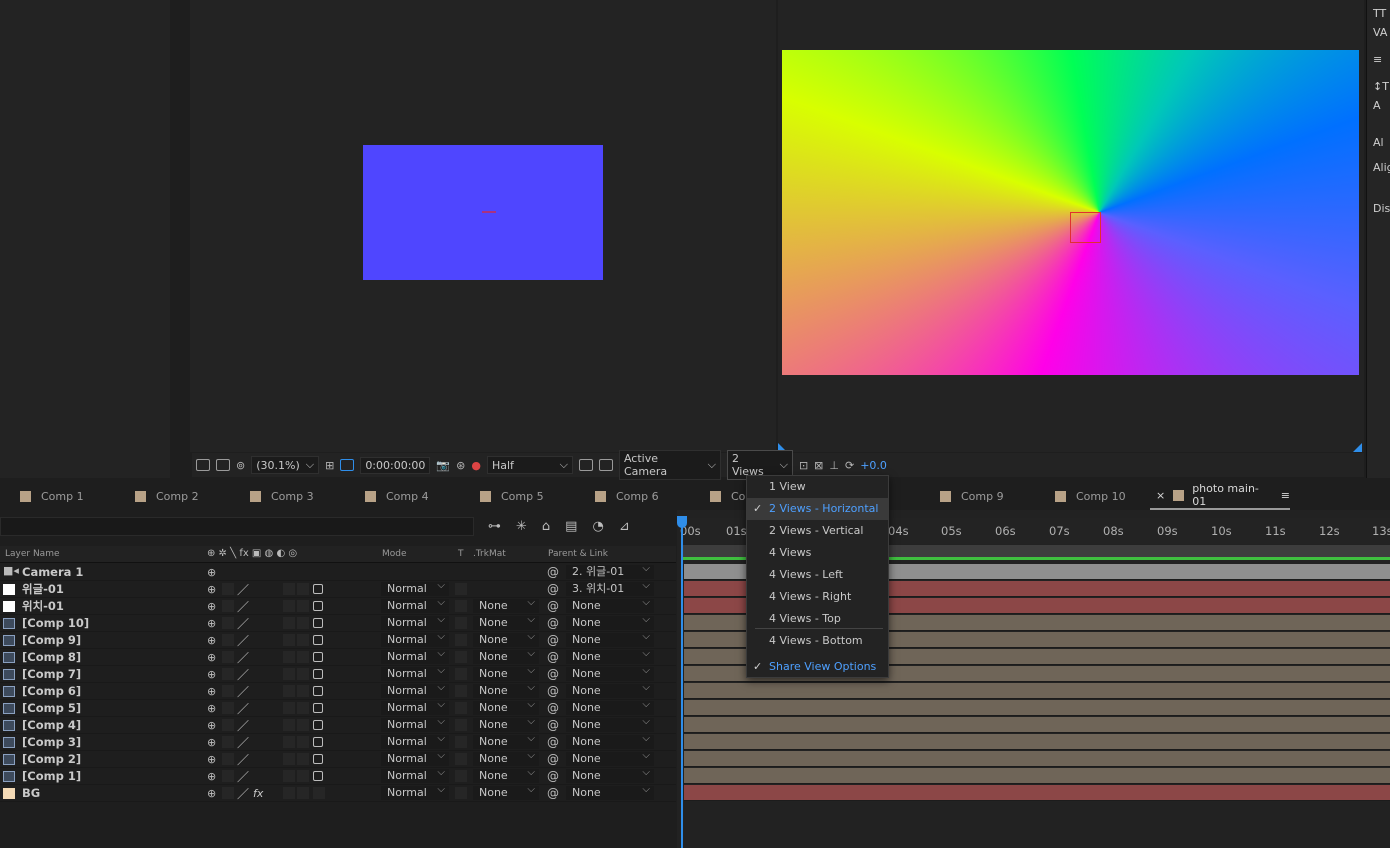 The image size is (1390, 848). Describe the element at coordinates (51, 657) in the screenshot. I see `layer-name: [Comp 8]` at that location.